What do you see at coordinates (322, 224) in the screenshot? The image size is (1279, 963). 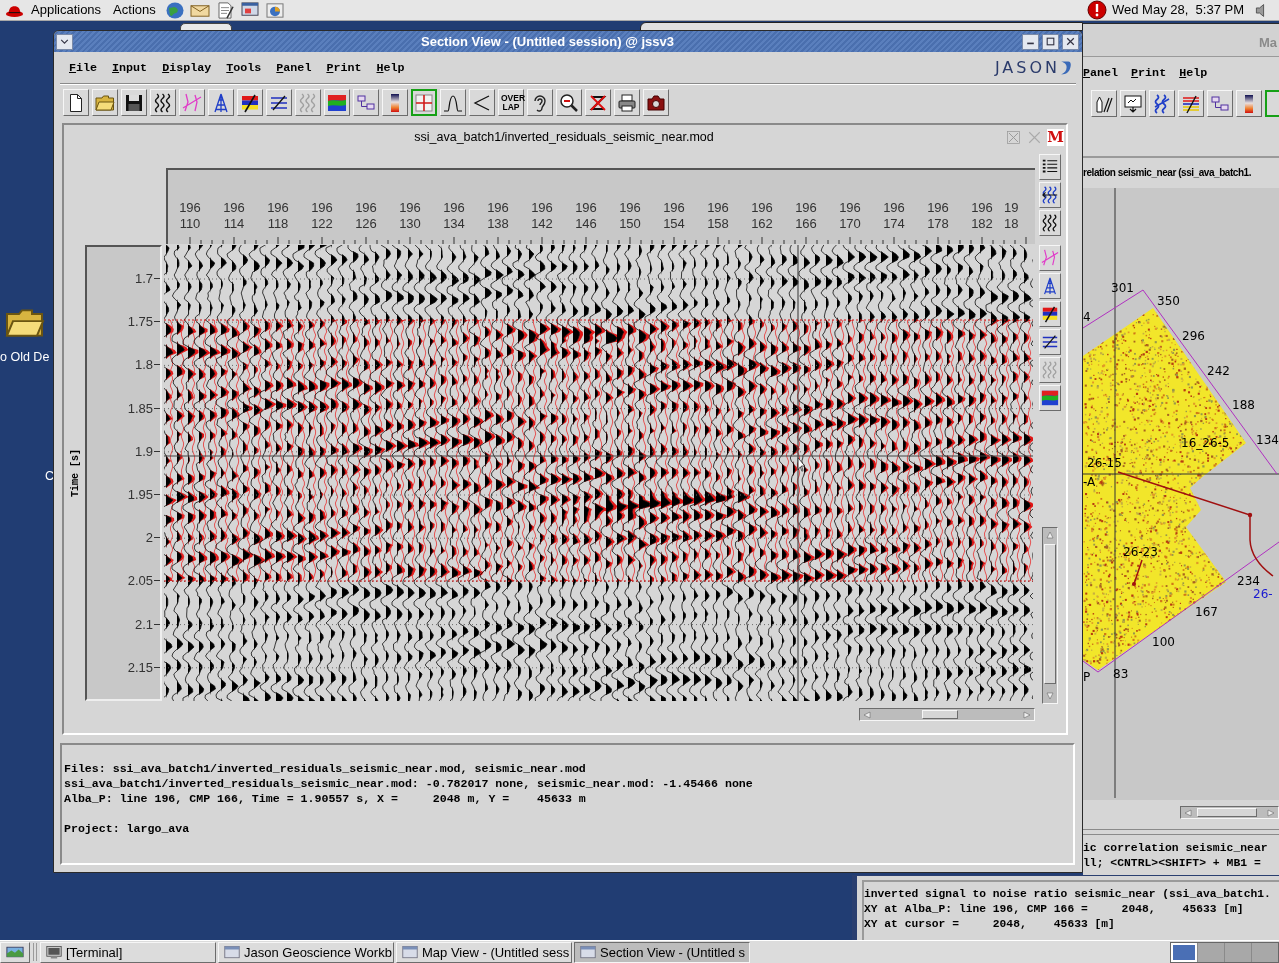 I see `cmp-label: 122` at bounding box center [322, 224].